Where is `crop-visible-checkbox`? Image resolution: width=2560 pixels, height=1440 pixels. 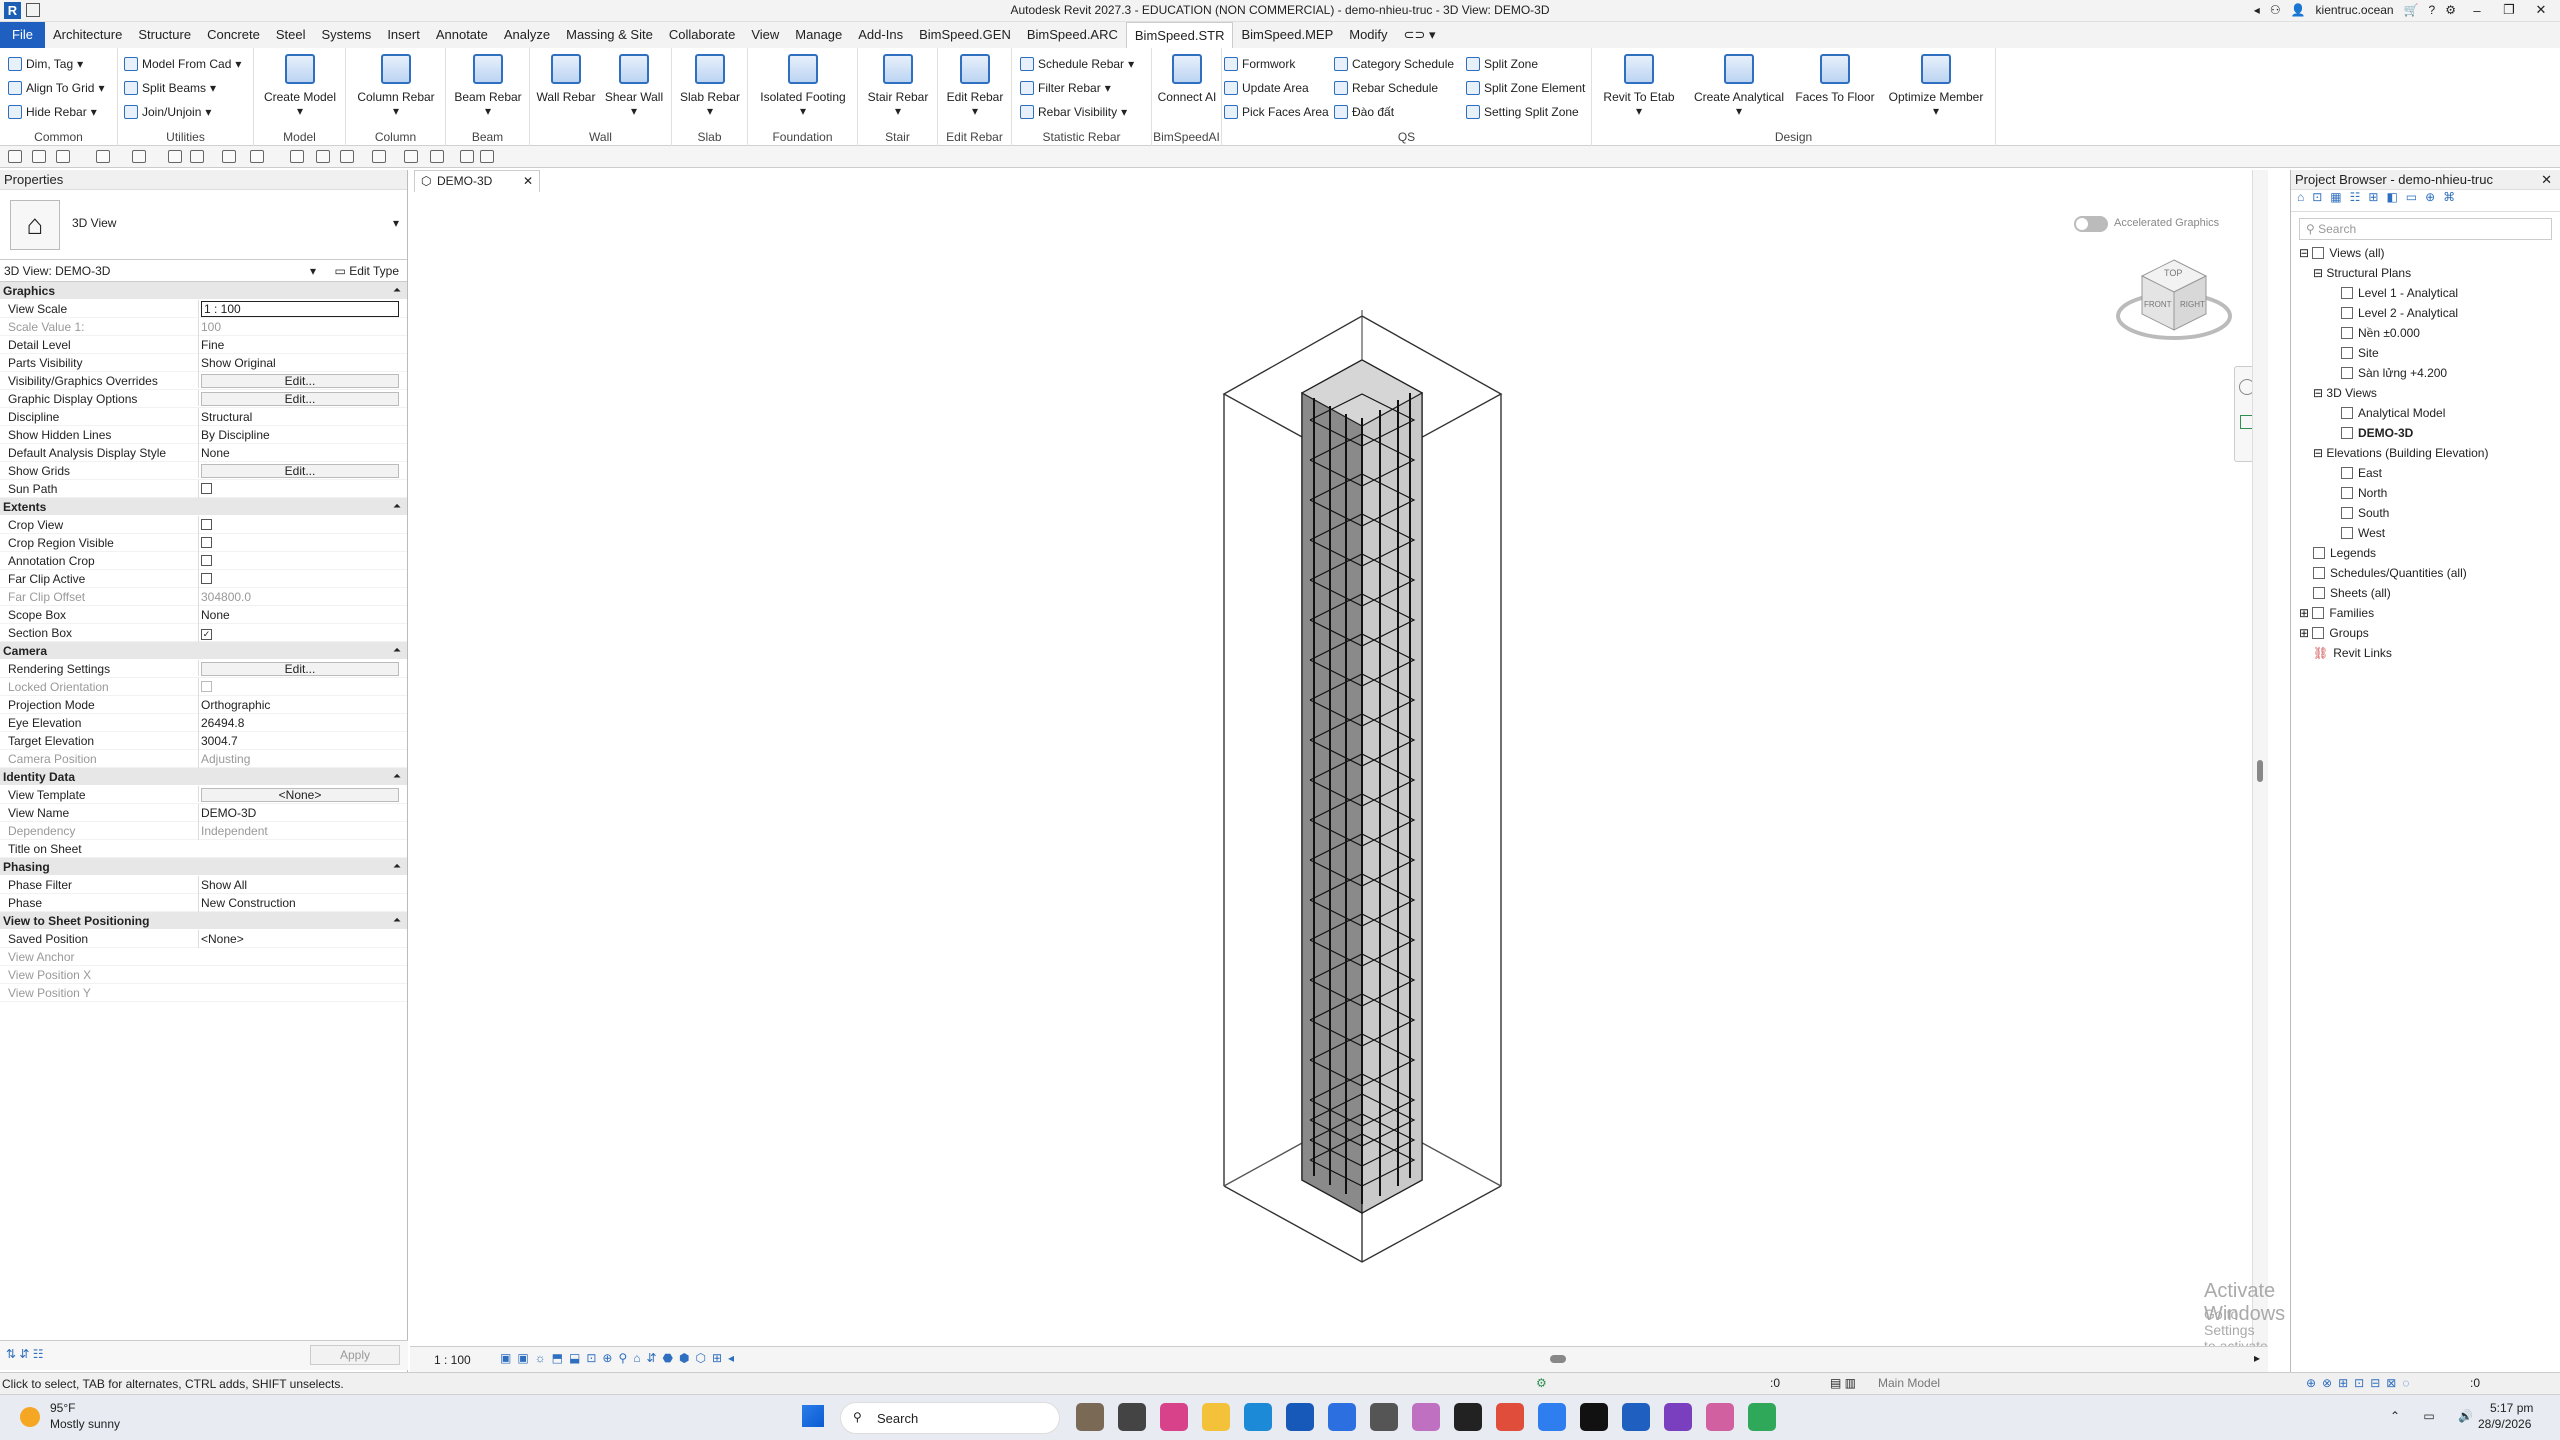 crop-visible-checkbox is located at coordinates (206, 542).